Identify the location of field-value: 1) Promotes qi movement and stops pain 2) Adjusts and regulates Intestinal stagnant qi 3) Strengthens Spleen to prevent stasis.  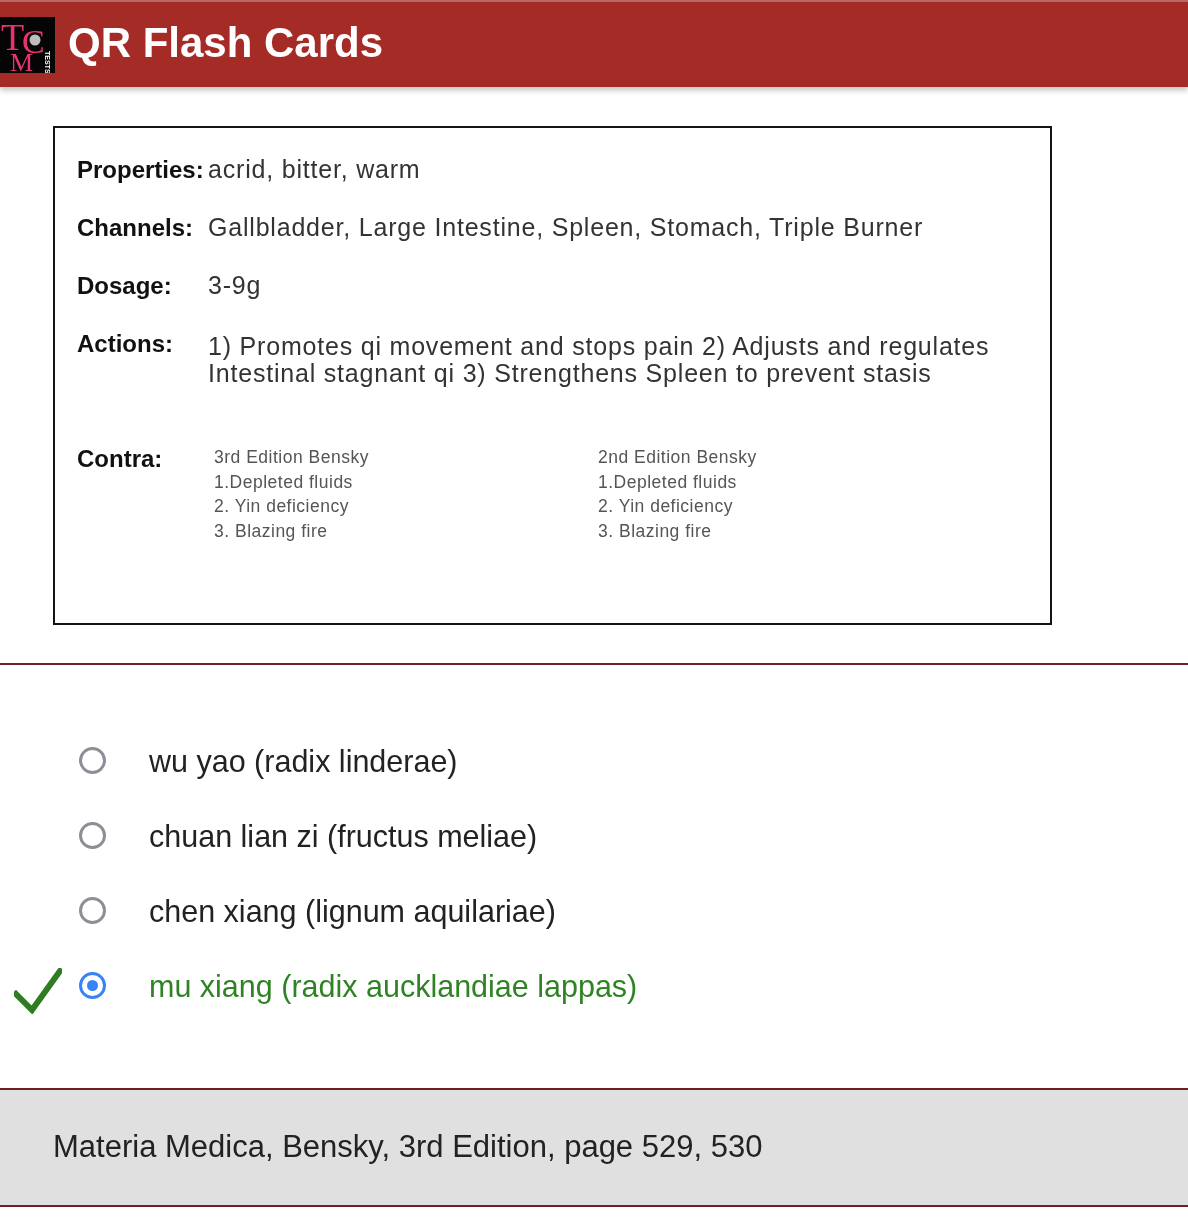
(599, 359).